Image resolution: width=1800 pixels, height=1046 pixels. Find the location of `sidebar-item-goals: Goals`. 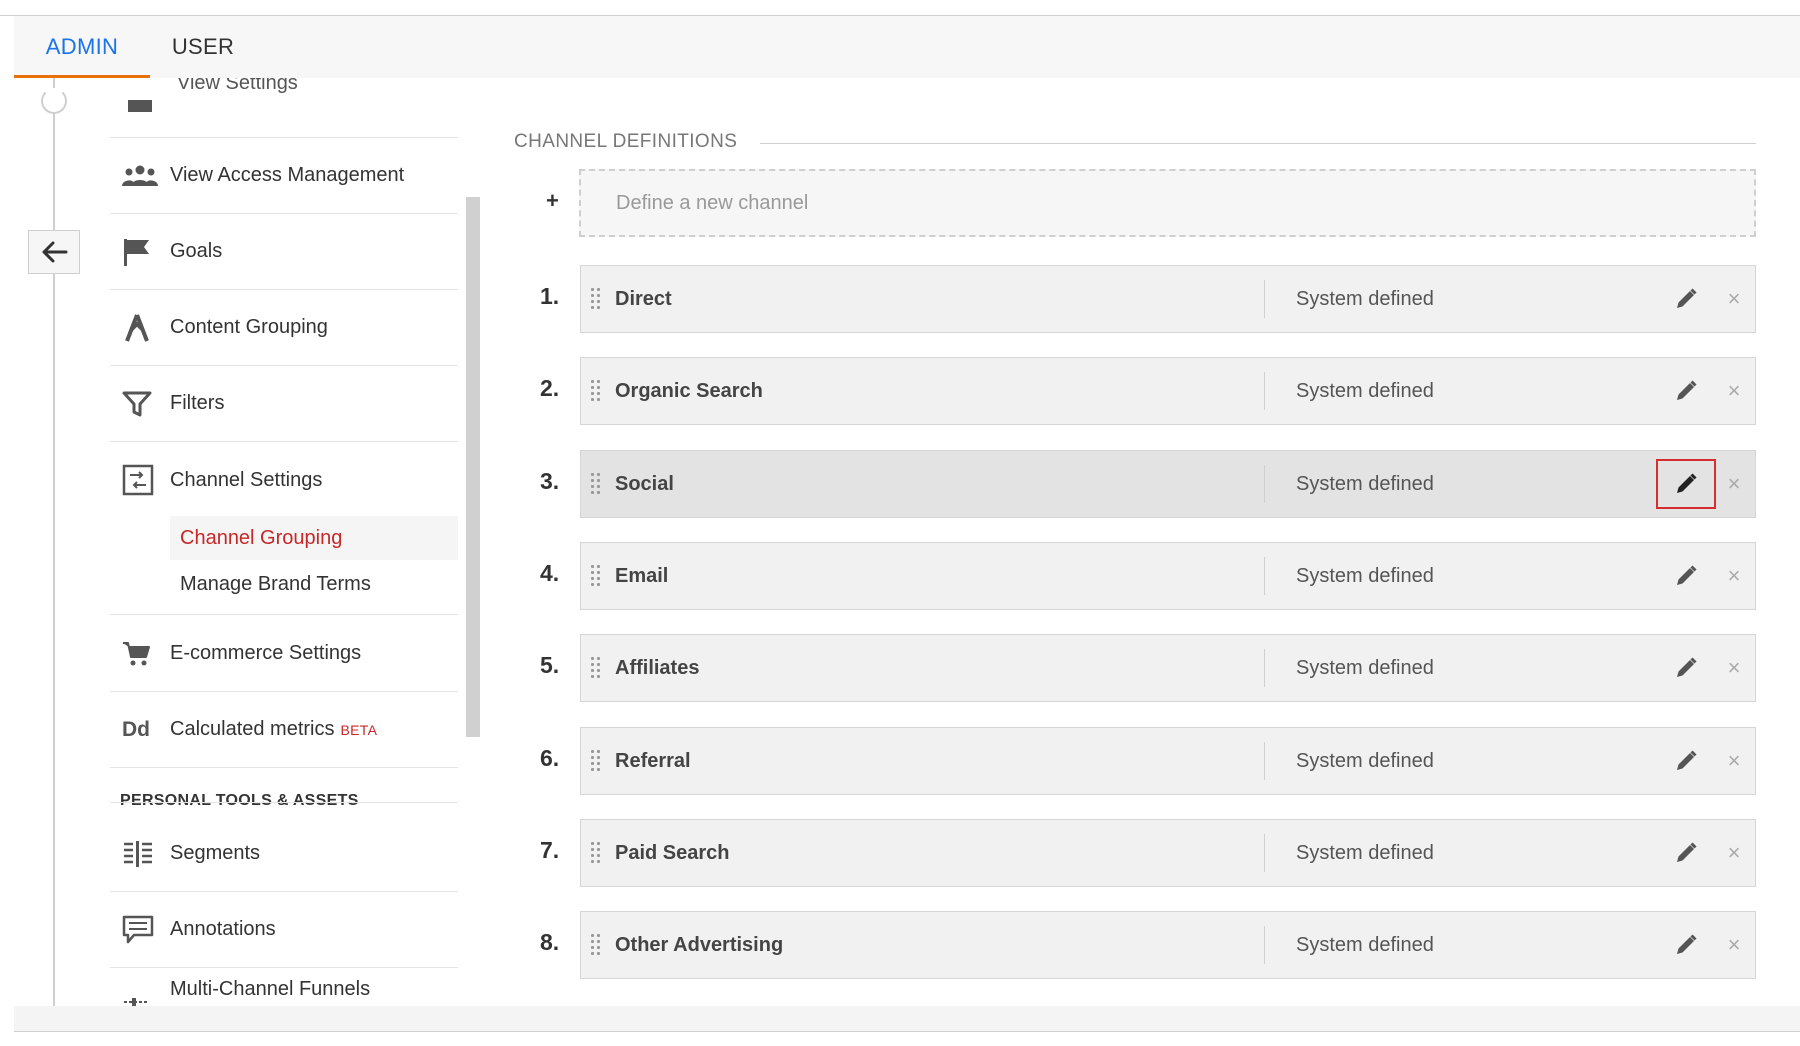

sidebar-item-goals: Goals is located at coordinates (284, 252).